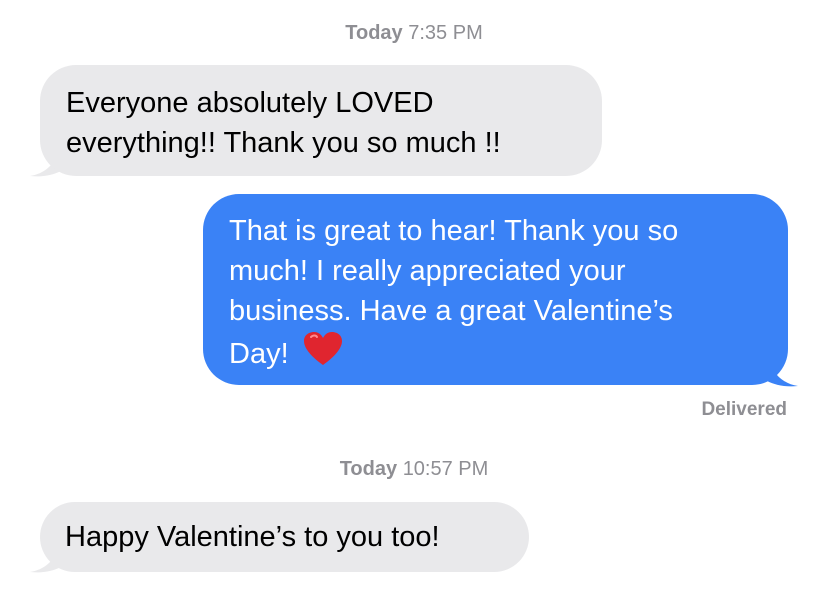 Image resolution: width=828 pixels, height=590 pixels. What do you see at coordinates (283, 143) in the screenshot?
I see `message-text-line: everything!! Thank you so much !!` at bounding box center [283, 143].